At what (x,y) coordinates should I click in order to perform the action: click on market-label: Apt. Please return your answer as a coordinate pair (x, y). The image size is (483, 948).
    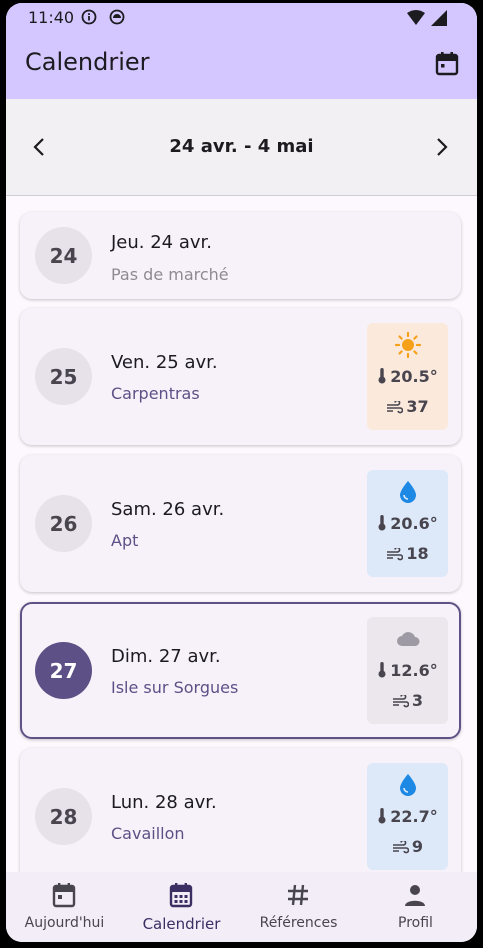
    Looking at the image, I should click on (125, 540).